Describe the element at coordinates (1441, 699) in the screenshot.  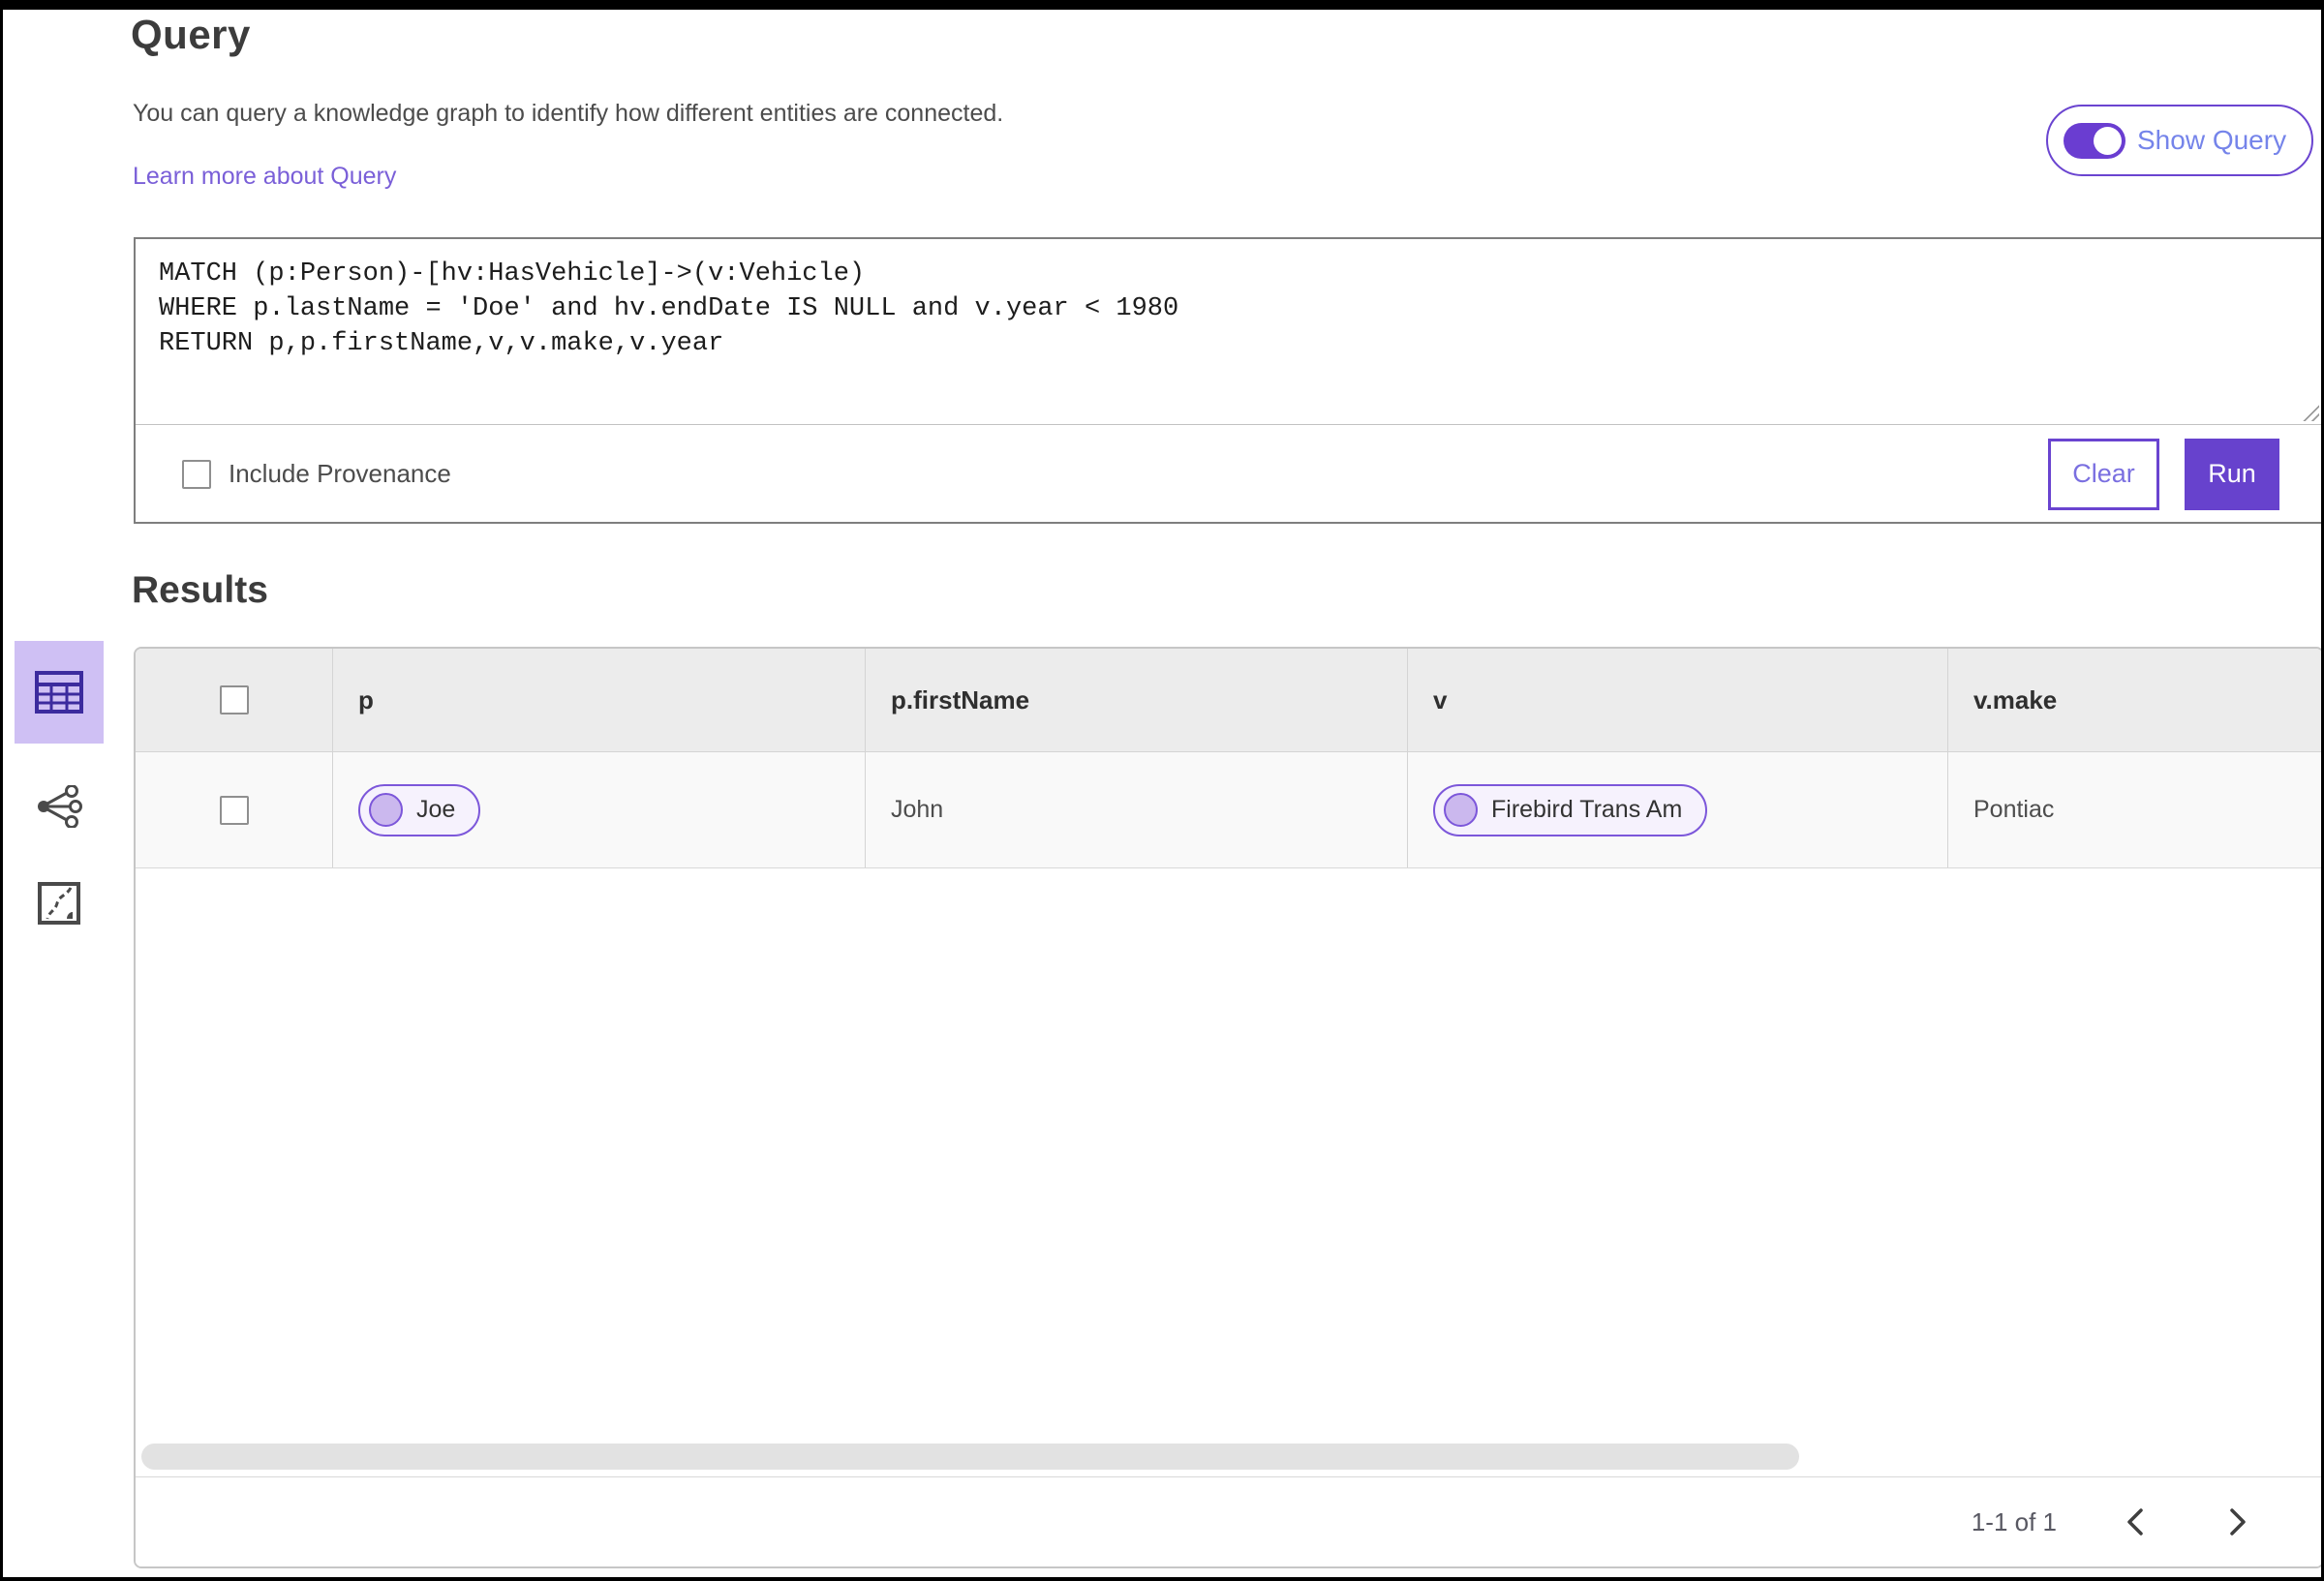
I see `column-header-label: v` at that location.